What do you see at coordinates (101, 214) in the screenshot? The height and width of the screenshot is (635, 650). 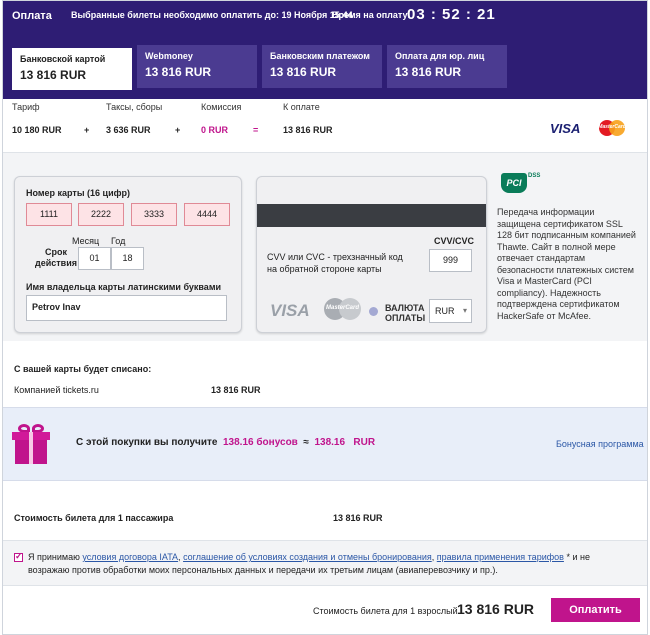 I see `card-number-field-2: 2222` at bounding box center [101, 214].